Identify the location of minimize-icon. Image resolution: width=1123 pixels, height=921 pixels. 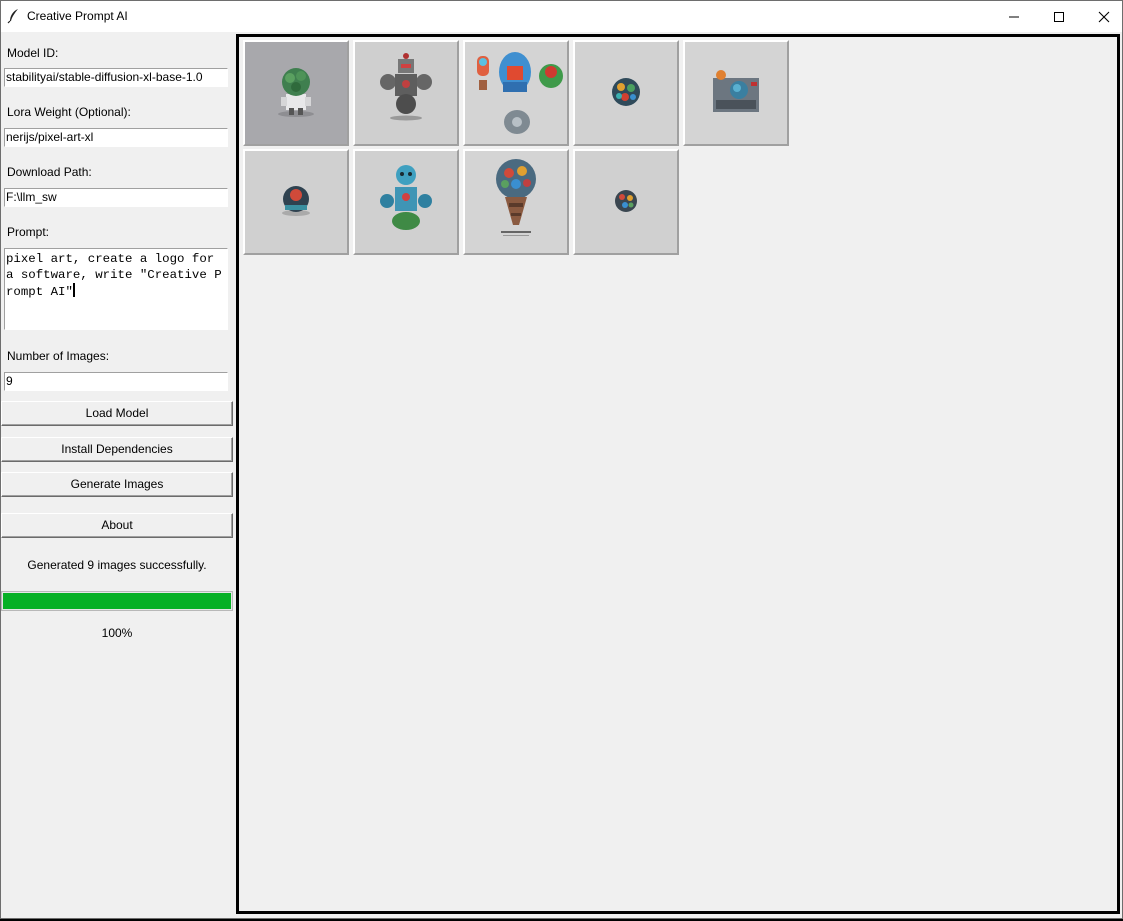
(1014, 17).